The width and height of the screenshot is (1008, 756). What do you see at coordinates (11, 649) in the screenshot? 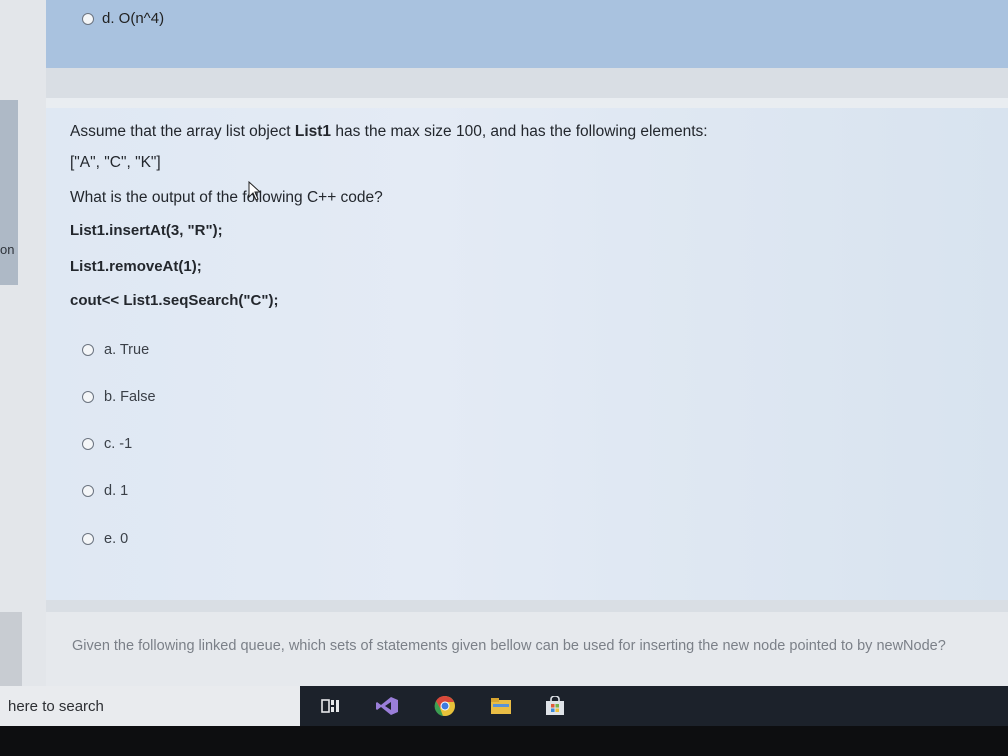
I see `left-side-tab-lower` at bounding box center [11, 649].